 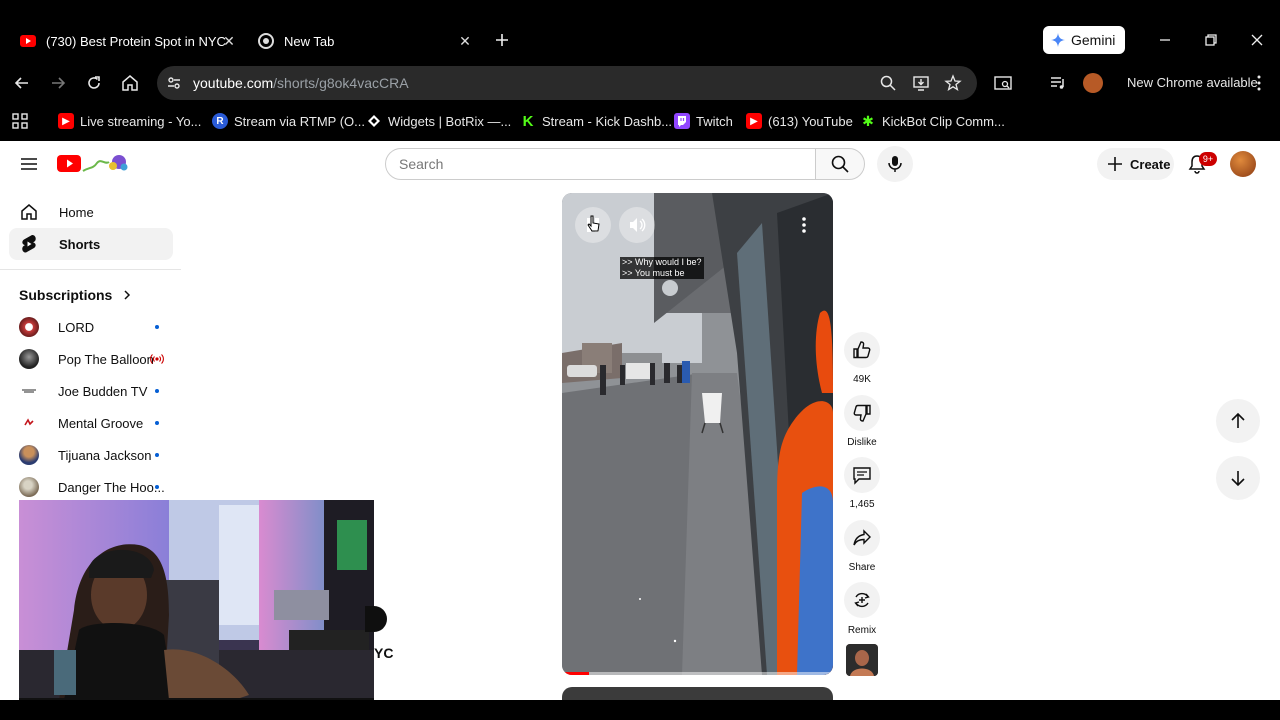 I want to click on restore-icon, so click(x=1211, y=40).